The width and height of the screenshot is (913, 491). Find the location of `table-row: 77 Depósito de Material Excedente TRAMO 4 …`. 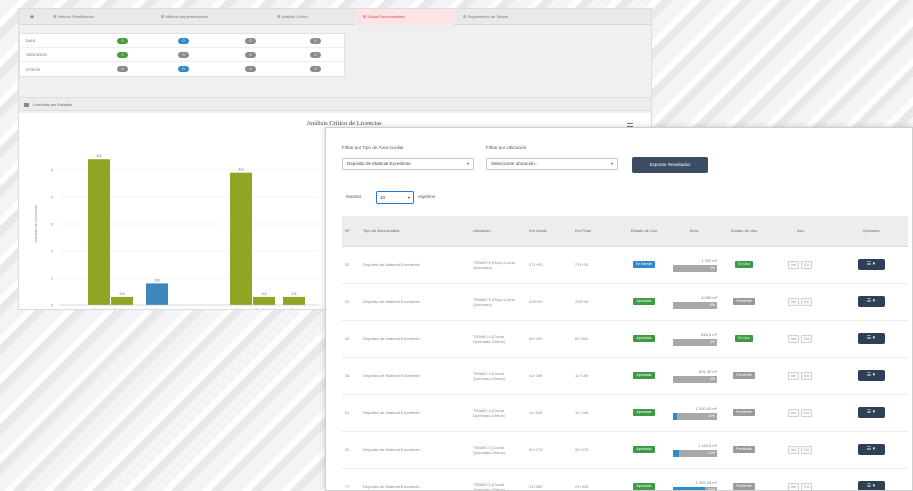

table-row: 77 Depósito de Material Excedente TRAMO 4 … is located at coordinates (625, 479).